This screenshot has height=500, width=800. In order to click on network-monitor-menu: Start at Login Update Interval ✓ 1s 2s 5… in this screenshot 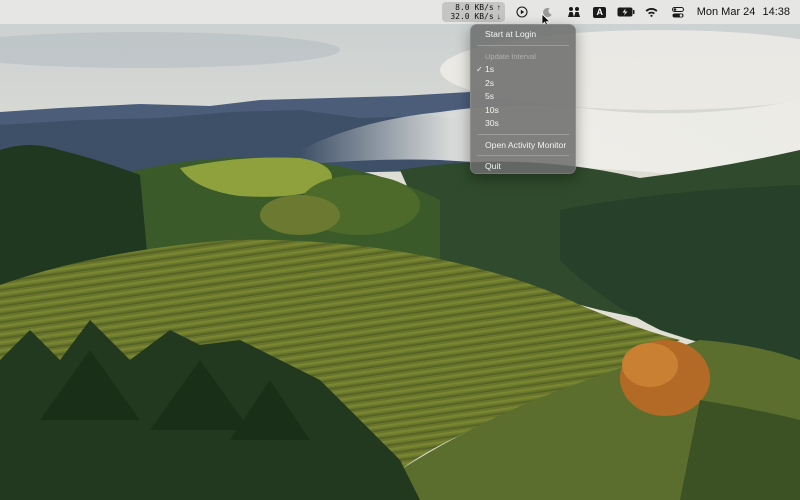, I will do `click(523, 99)`.